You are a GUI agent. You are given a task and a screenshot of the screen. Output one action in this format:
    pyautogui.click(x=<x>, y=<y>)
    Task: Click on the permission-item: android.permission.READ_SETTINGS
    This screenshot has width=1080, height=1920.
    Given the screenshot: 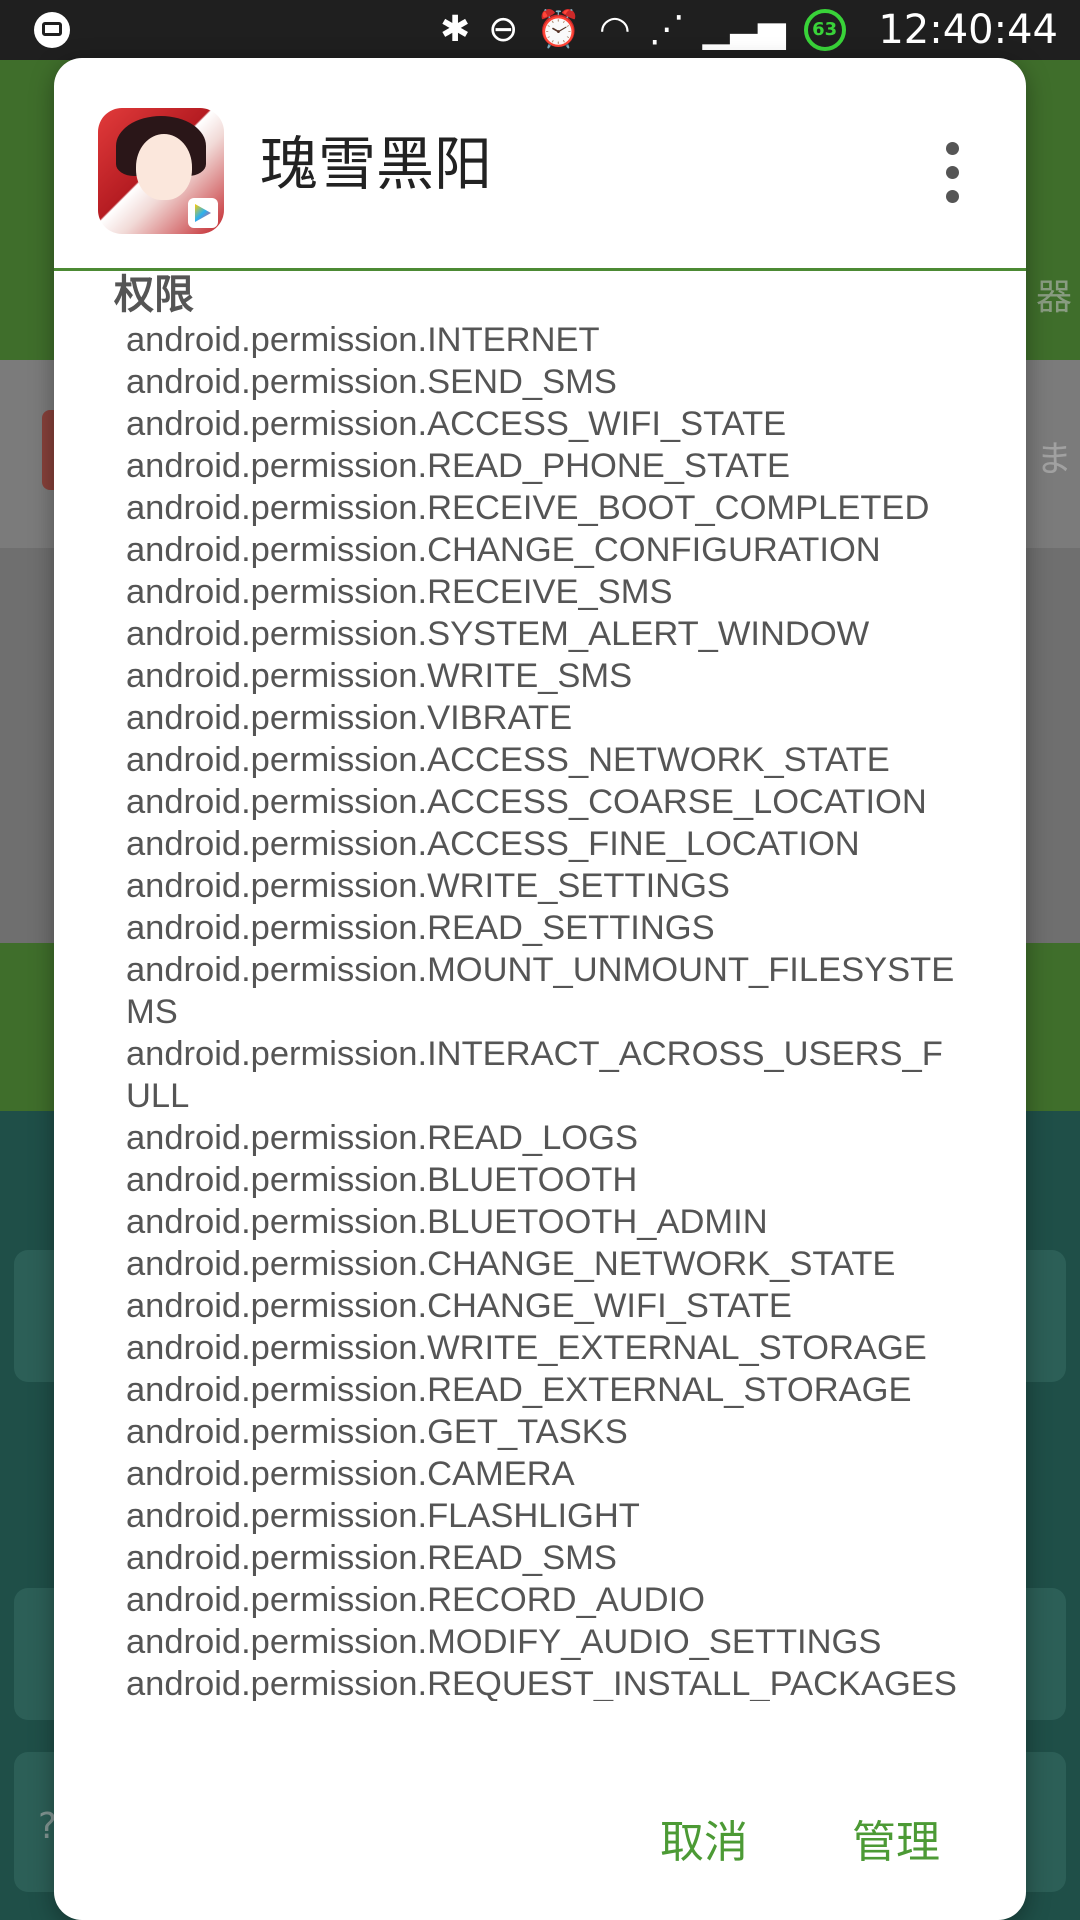 What is the action you would take?
    pyautogui.click(x=420, y=928)
    